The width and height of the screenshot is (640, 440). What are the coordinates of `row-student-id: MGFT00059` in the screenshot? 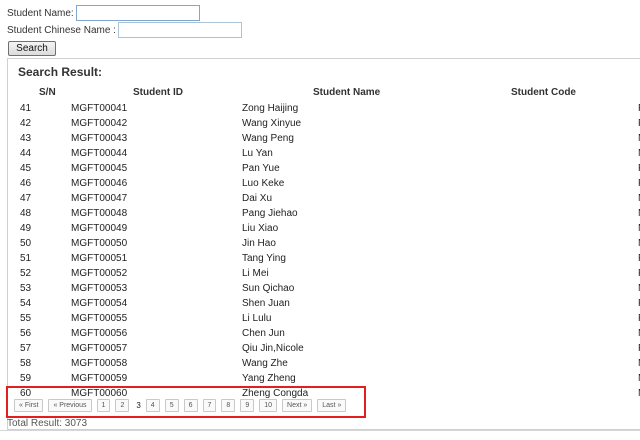 It's located at (99, 378).